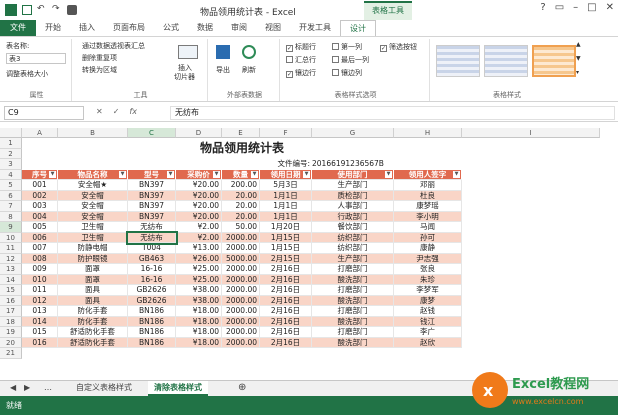 This screenshot has height=415, width=618. I want to click on header-row-checkbox: ✓ 标题行, so click(301, 47).